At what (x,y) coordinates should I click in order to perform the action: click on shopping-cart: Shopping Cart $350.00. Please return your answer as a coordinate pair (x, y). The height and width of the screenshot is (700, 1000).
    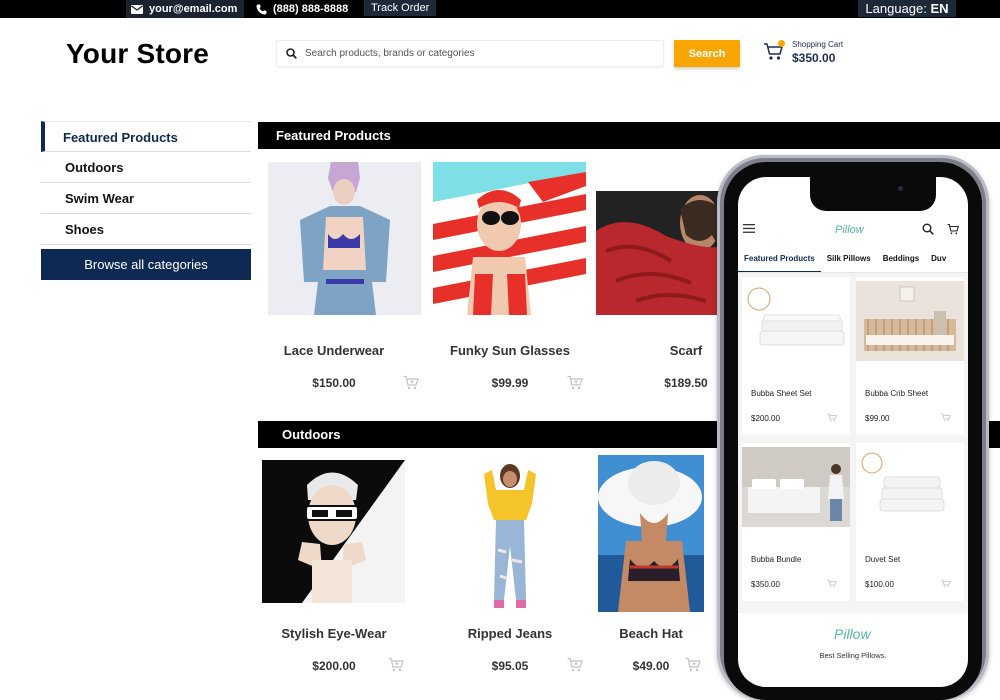
    Looking at the image, I should click on (803, 52).